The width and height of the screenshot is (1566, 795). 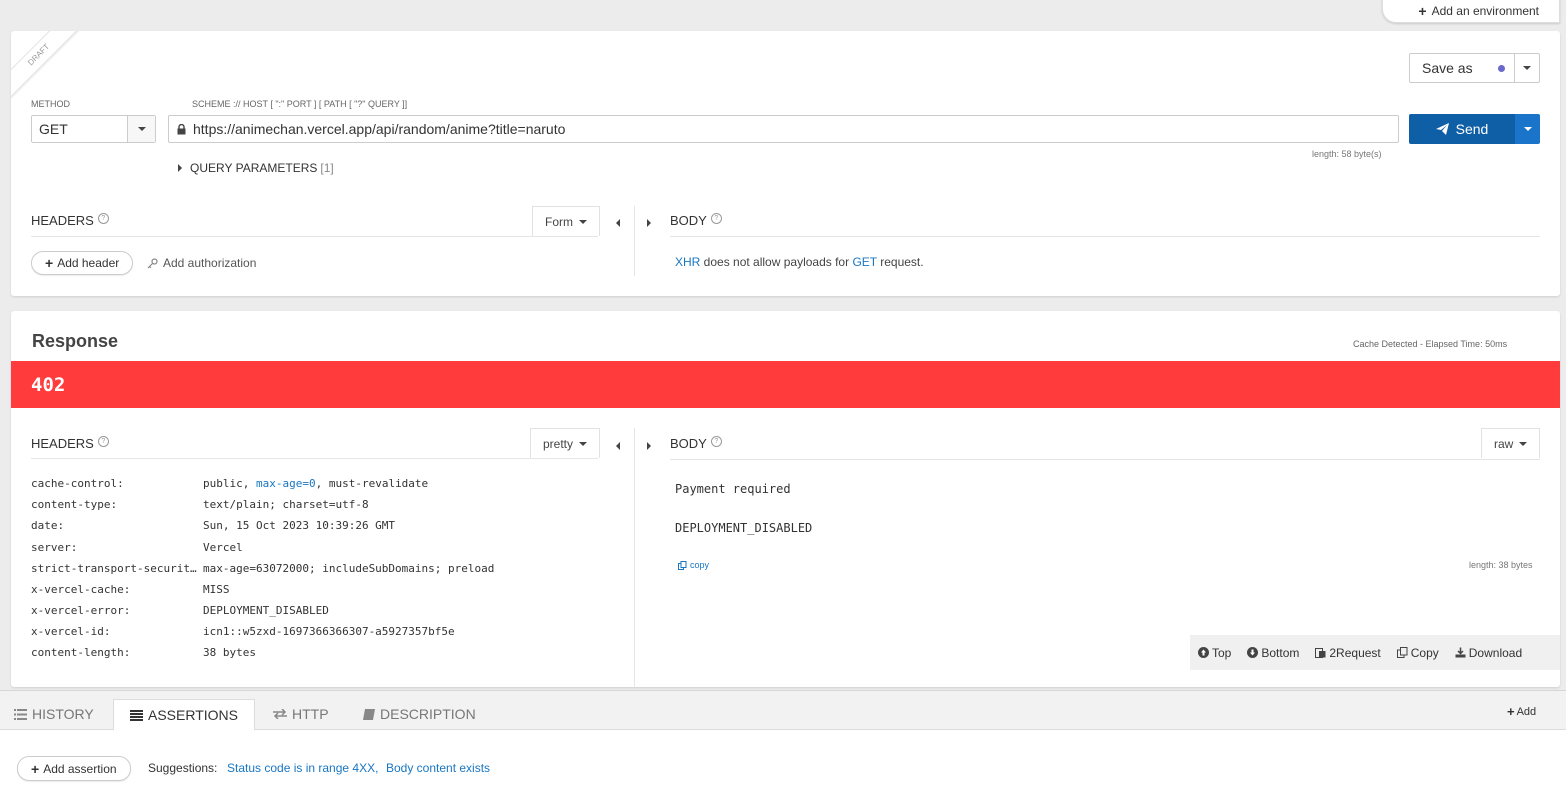 I want to click on download-button: Download, so click(x=1488, y=653).